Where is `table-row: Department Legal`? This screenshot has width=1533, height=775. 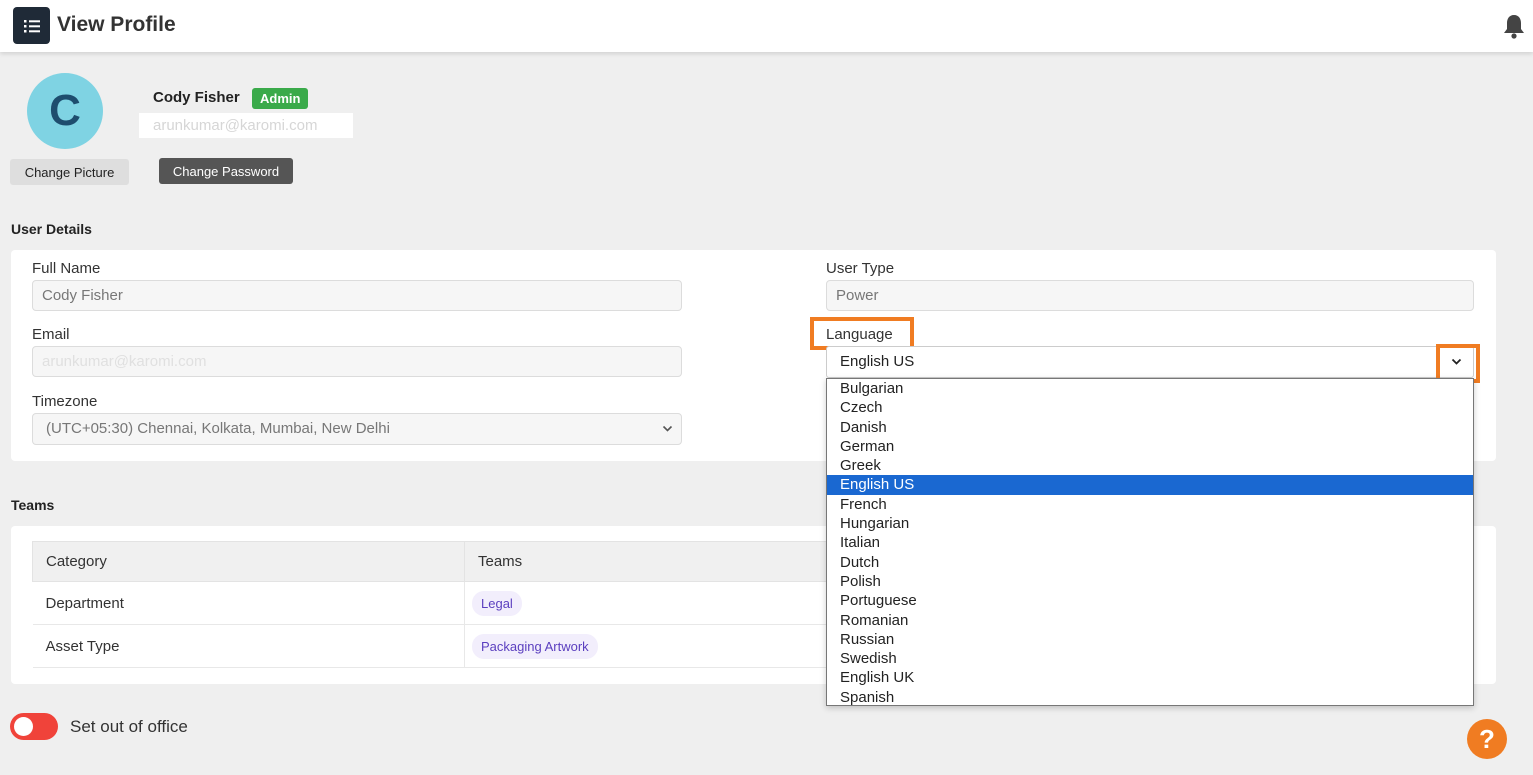
table-row: Department Legal is located at coordinates (432, 603).